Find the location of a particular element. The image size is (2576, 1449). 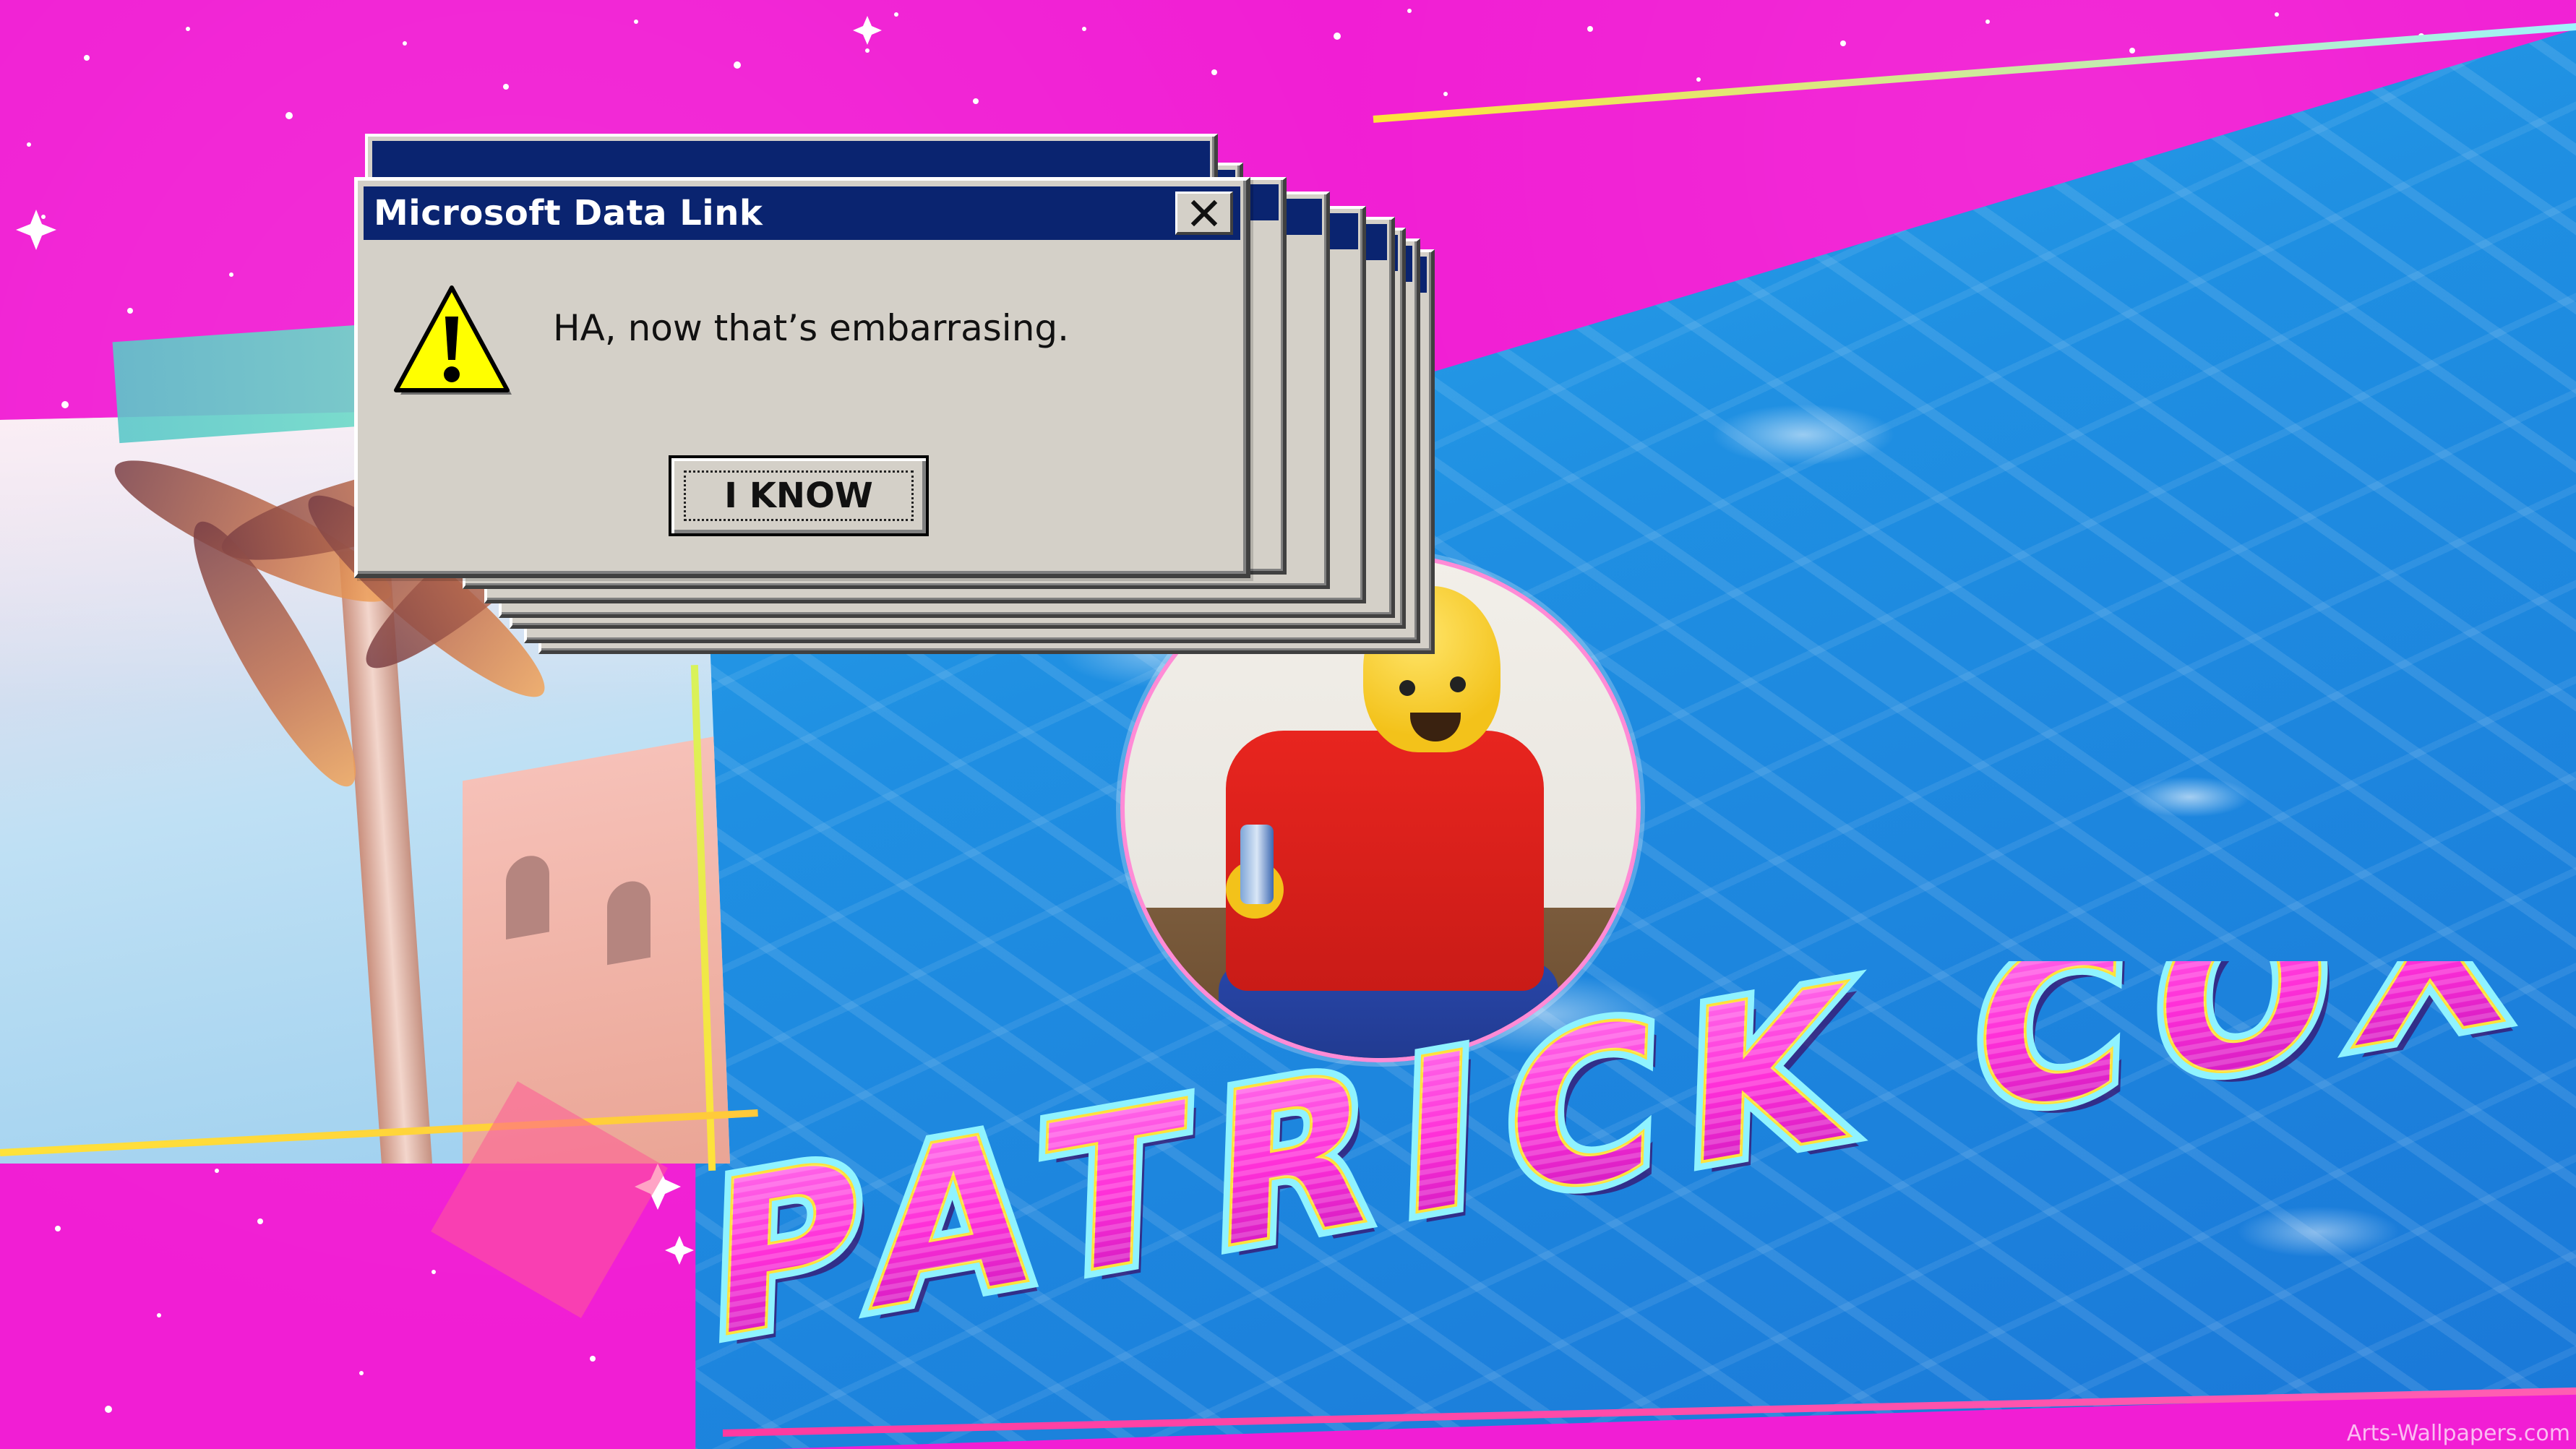

dialog-message: HA, now that’s embarrasing. is located at coordinates (812, 328).